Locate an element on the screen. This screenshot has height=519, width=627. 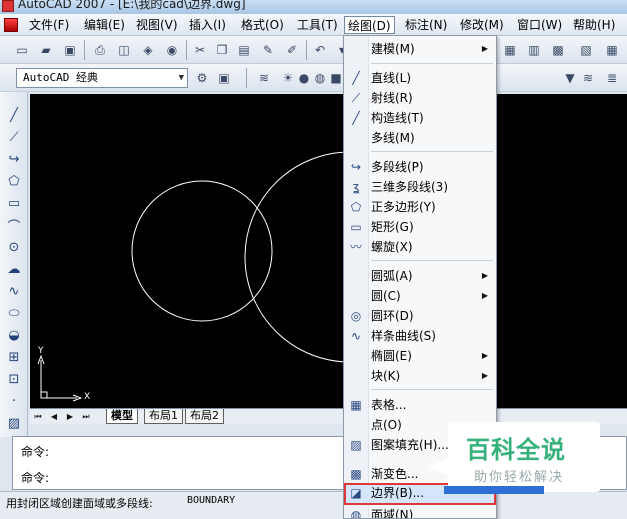
menu-item-spline: ∿ 样条曲线(S) is located at coordinates (420, 336).